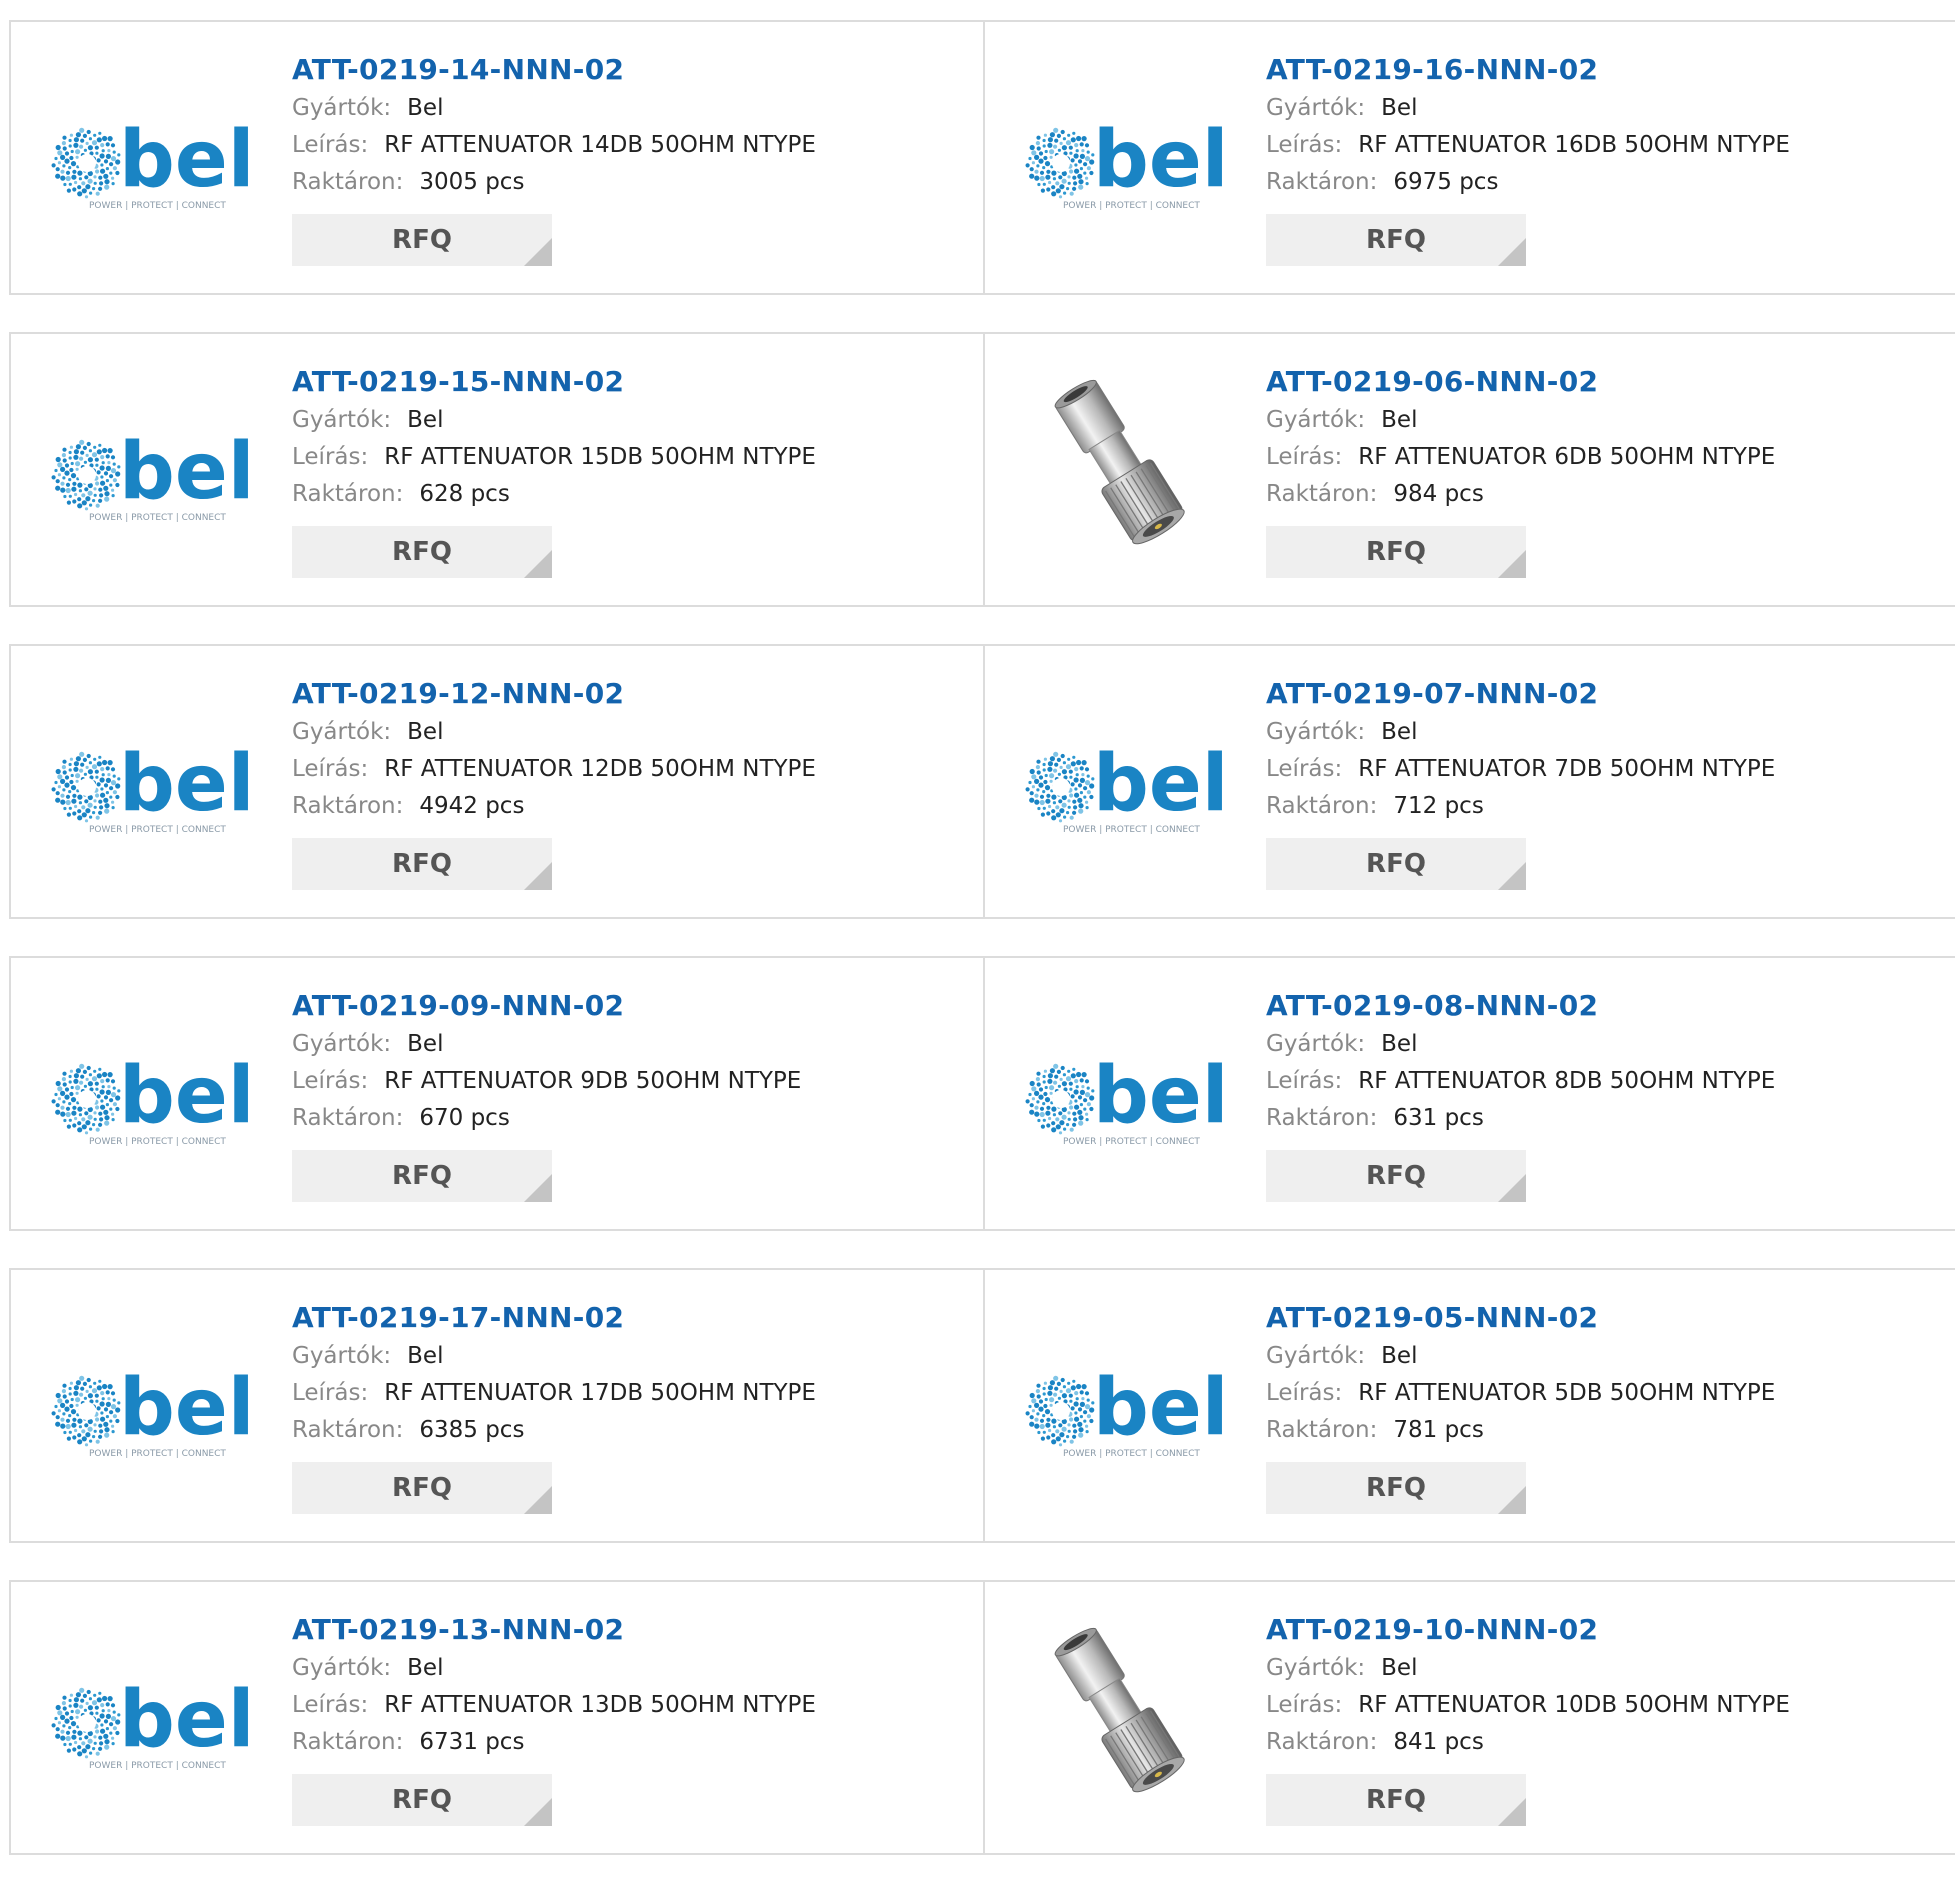 The image size is (1955, 1892). What do you see at coordinates (1610, 1742) in the screenshot?
I see `stock-line: Raktáron: 841 pcs` at bounding box center [1610, 1742].